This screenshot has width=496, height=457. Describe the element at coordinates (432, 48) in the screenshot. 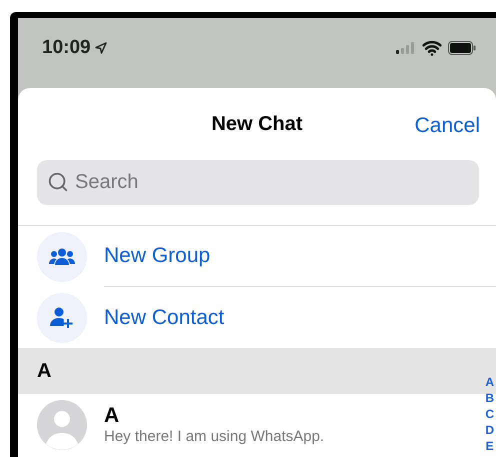

I see `wifi-icon` at that location.